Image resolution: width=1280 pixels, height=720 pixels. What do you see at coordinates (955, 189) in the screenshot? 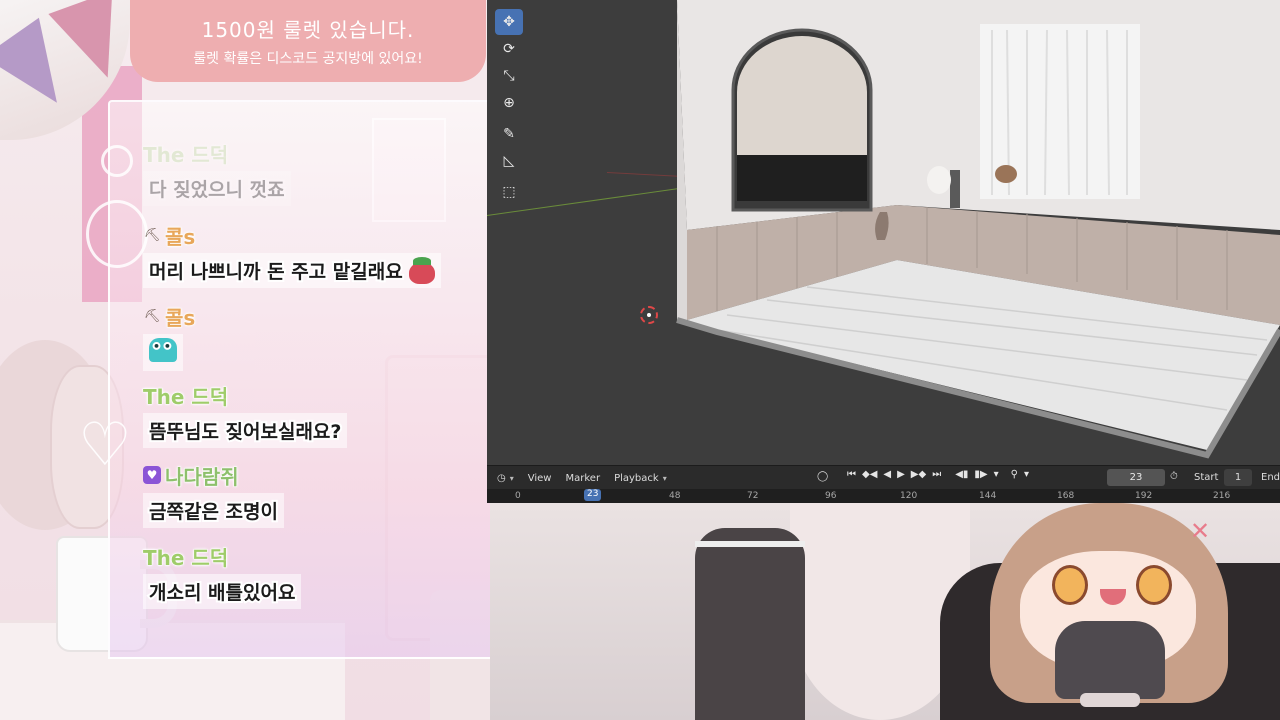
I see `lamp-stand` at bounding box center [955, 189].